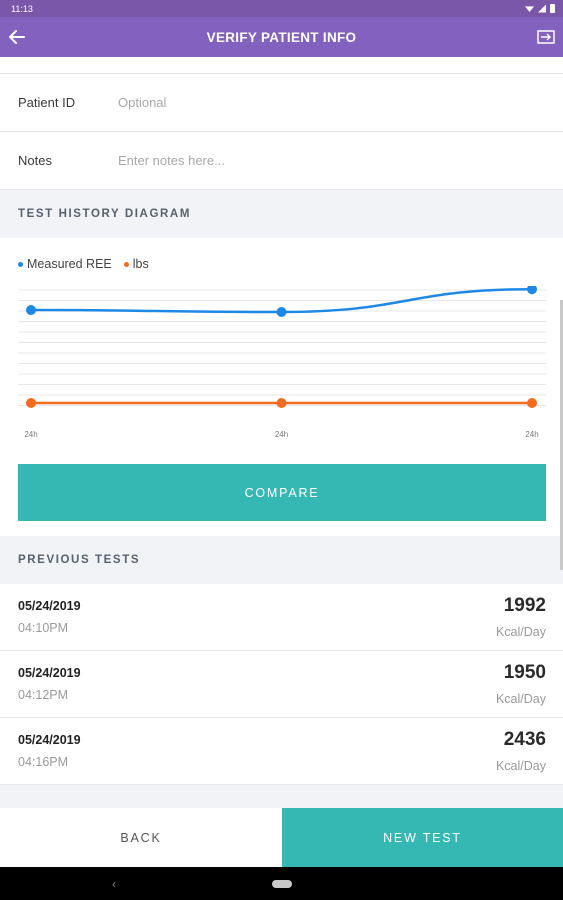 The height and width of the screenshot is (900, 563). I want to click on nav-home-icon, so click(281, 883).